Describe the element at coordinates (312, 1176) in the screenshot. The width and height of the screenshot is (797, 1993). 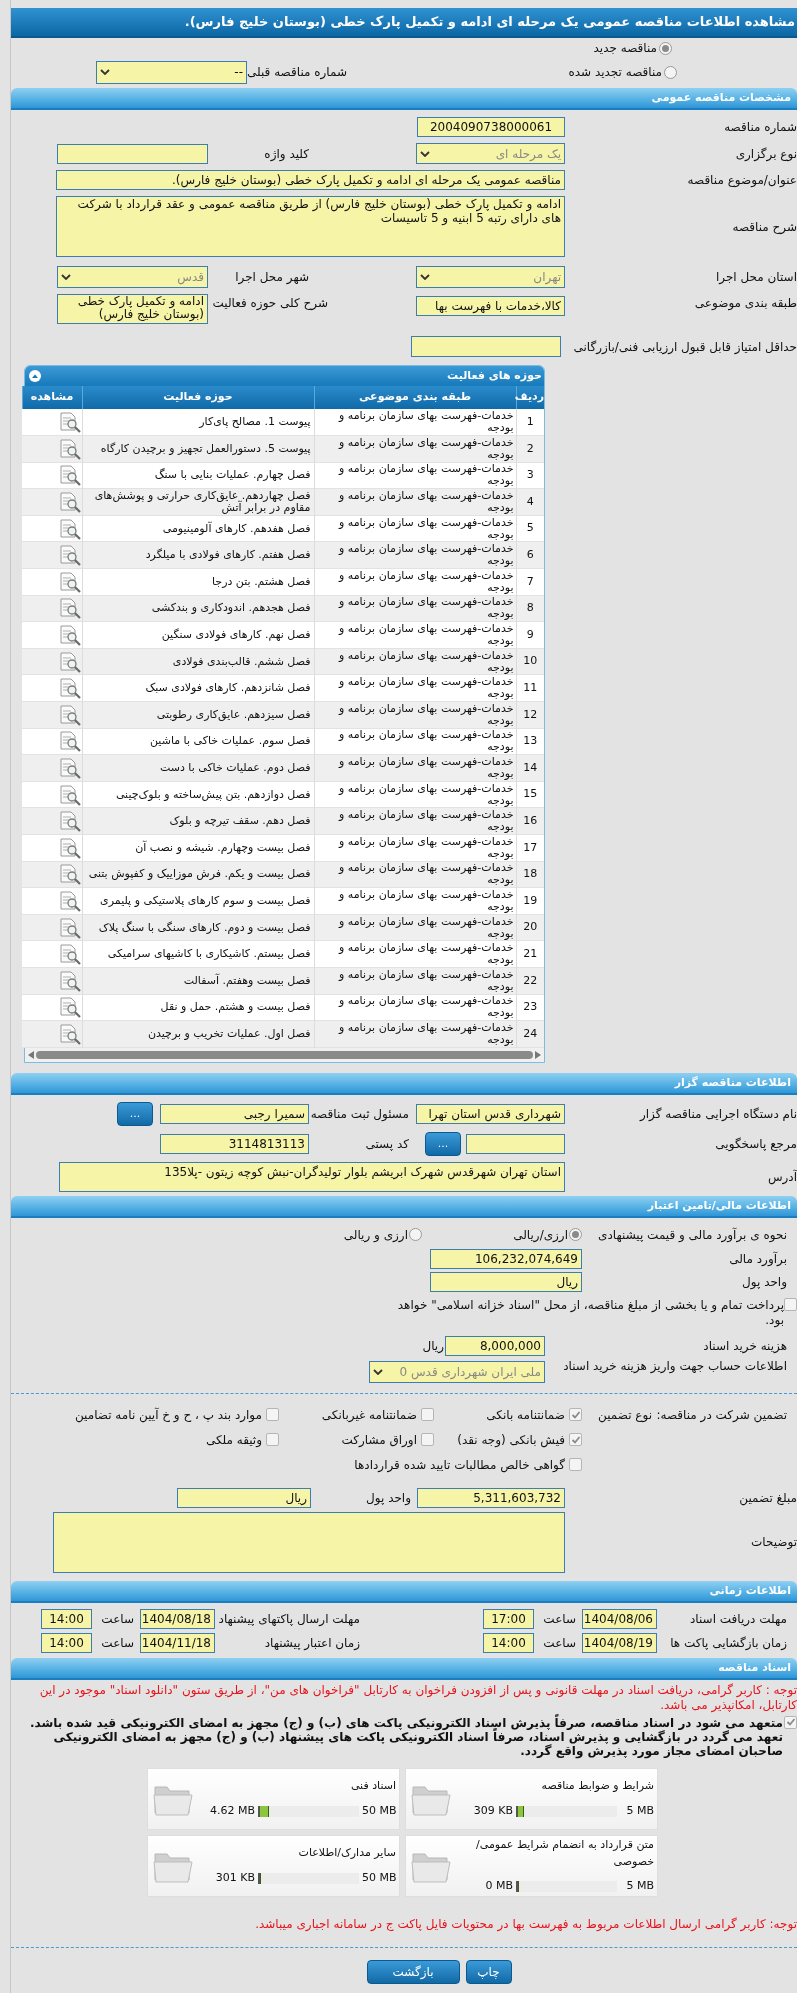
I see `input-field: استان تهران شهرقدس شهرک ابریشم بلوار تولیدگران-نبش کوچه زیتون -پلا135` at that location.